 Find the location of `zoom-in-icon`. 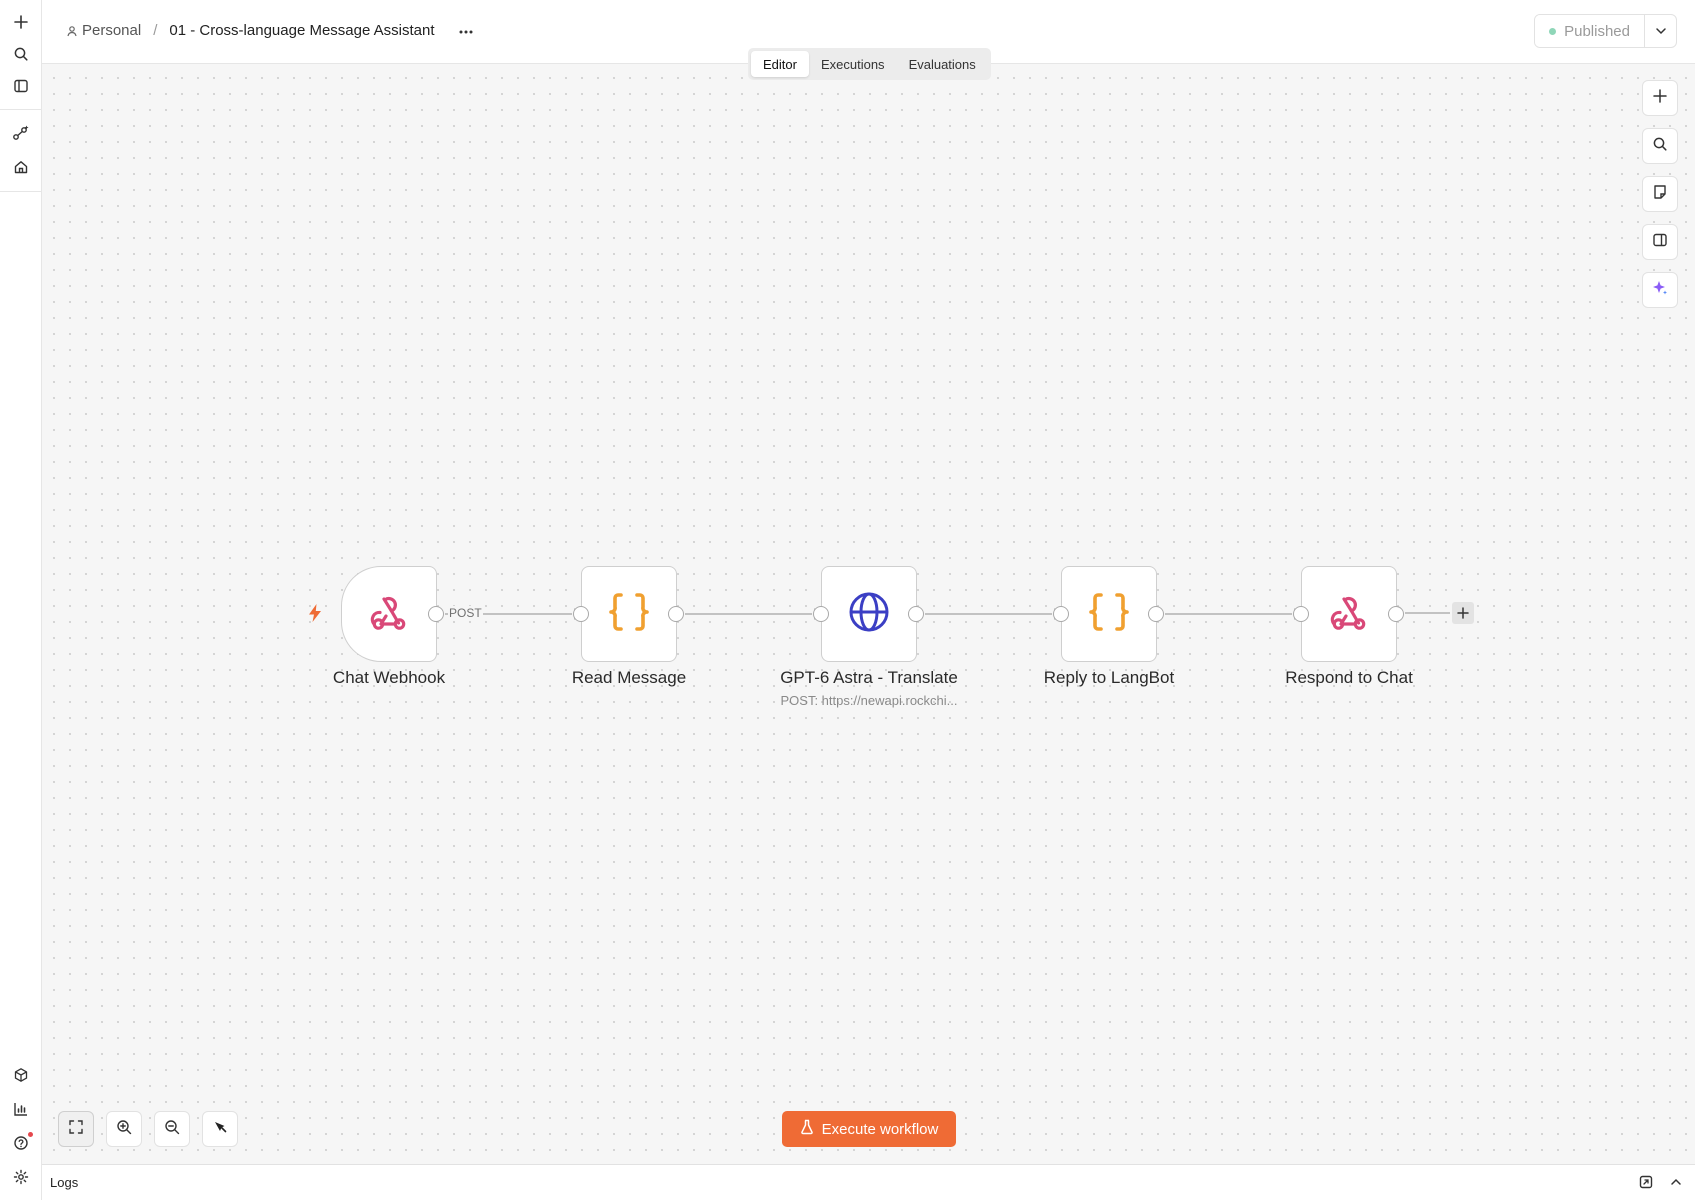

zoom-in-icon is located at coordinates (124, 1129).